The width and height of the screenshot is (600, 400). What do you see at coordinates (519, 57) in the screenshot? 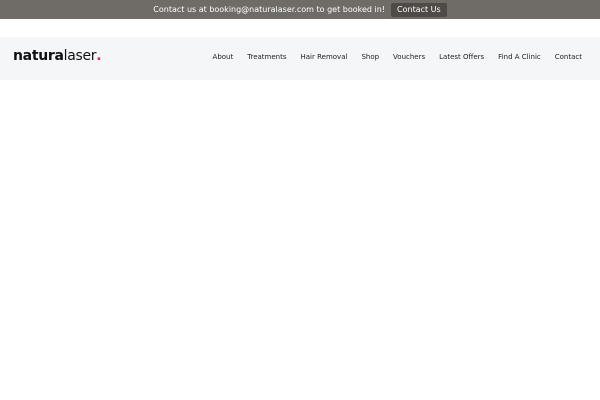
I see `nav-item-find-a-clinic: Find A Clinic` at bounding box center [519, 57].